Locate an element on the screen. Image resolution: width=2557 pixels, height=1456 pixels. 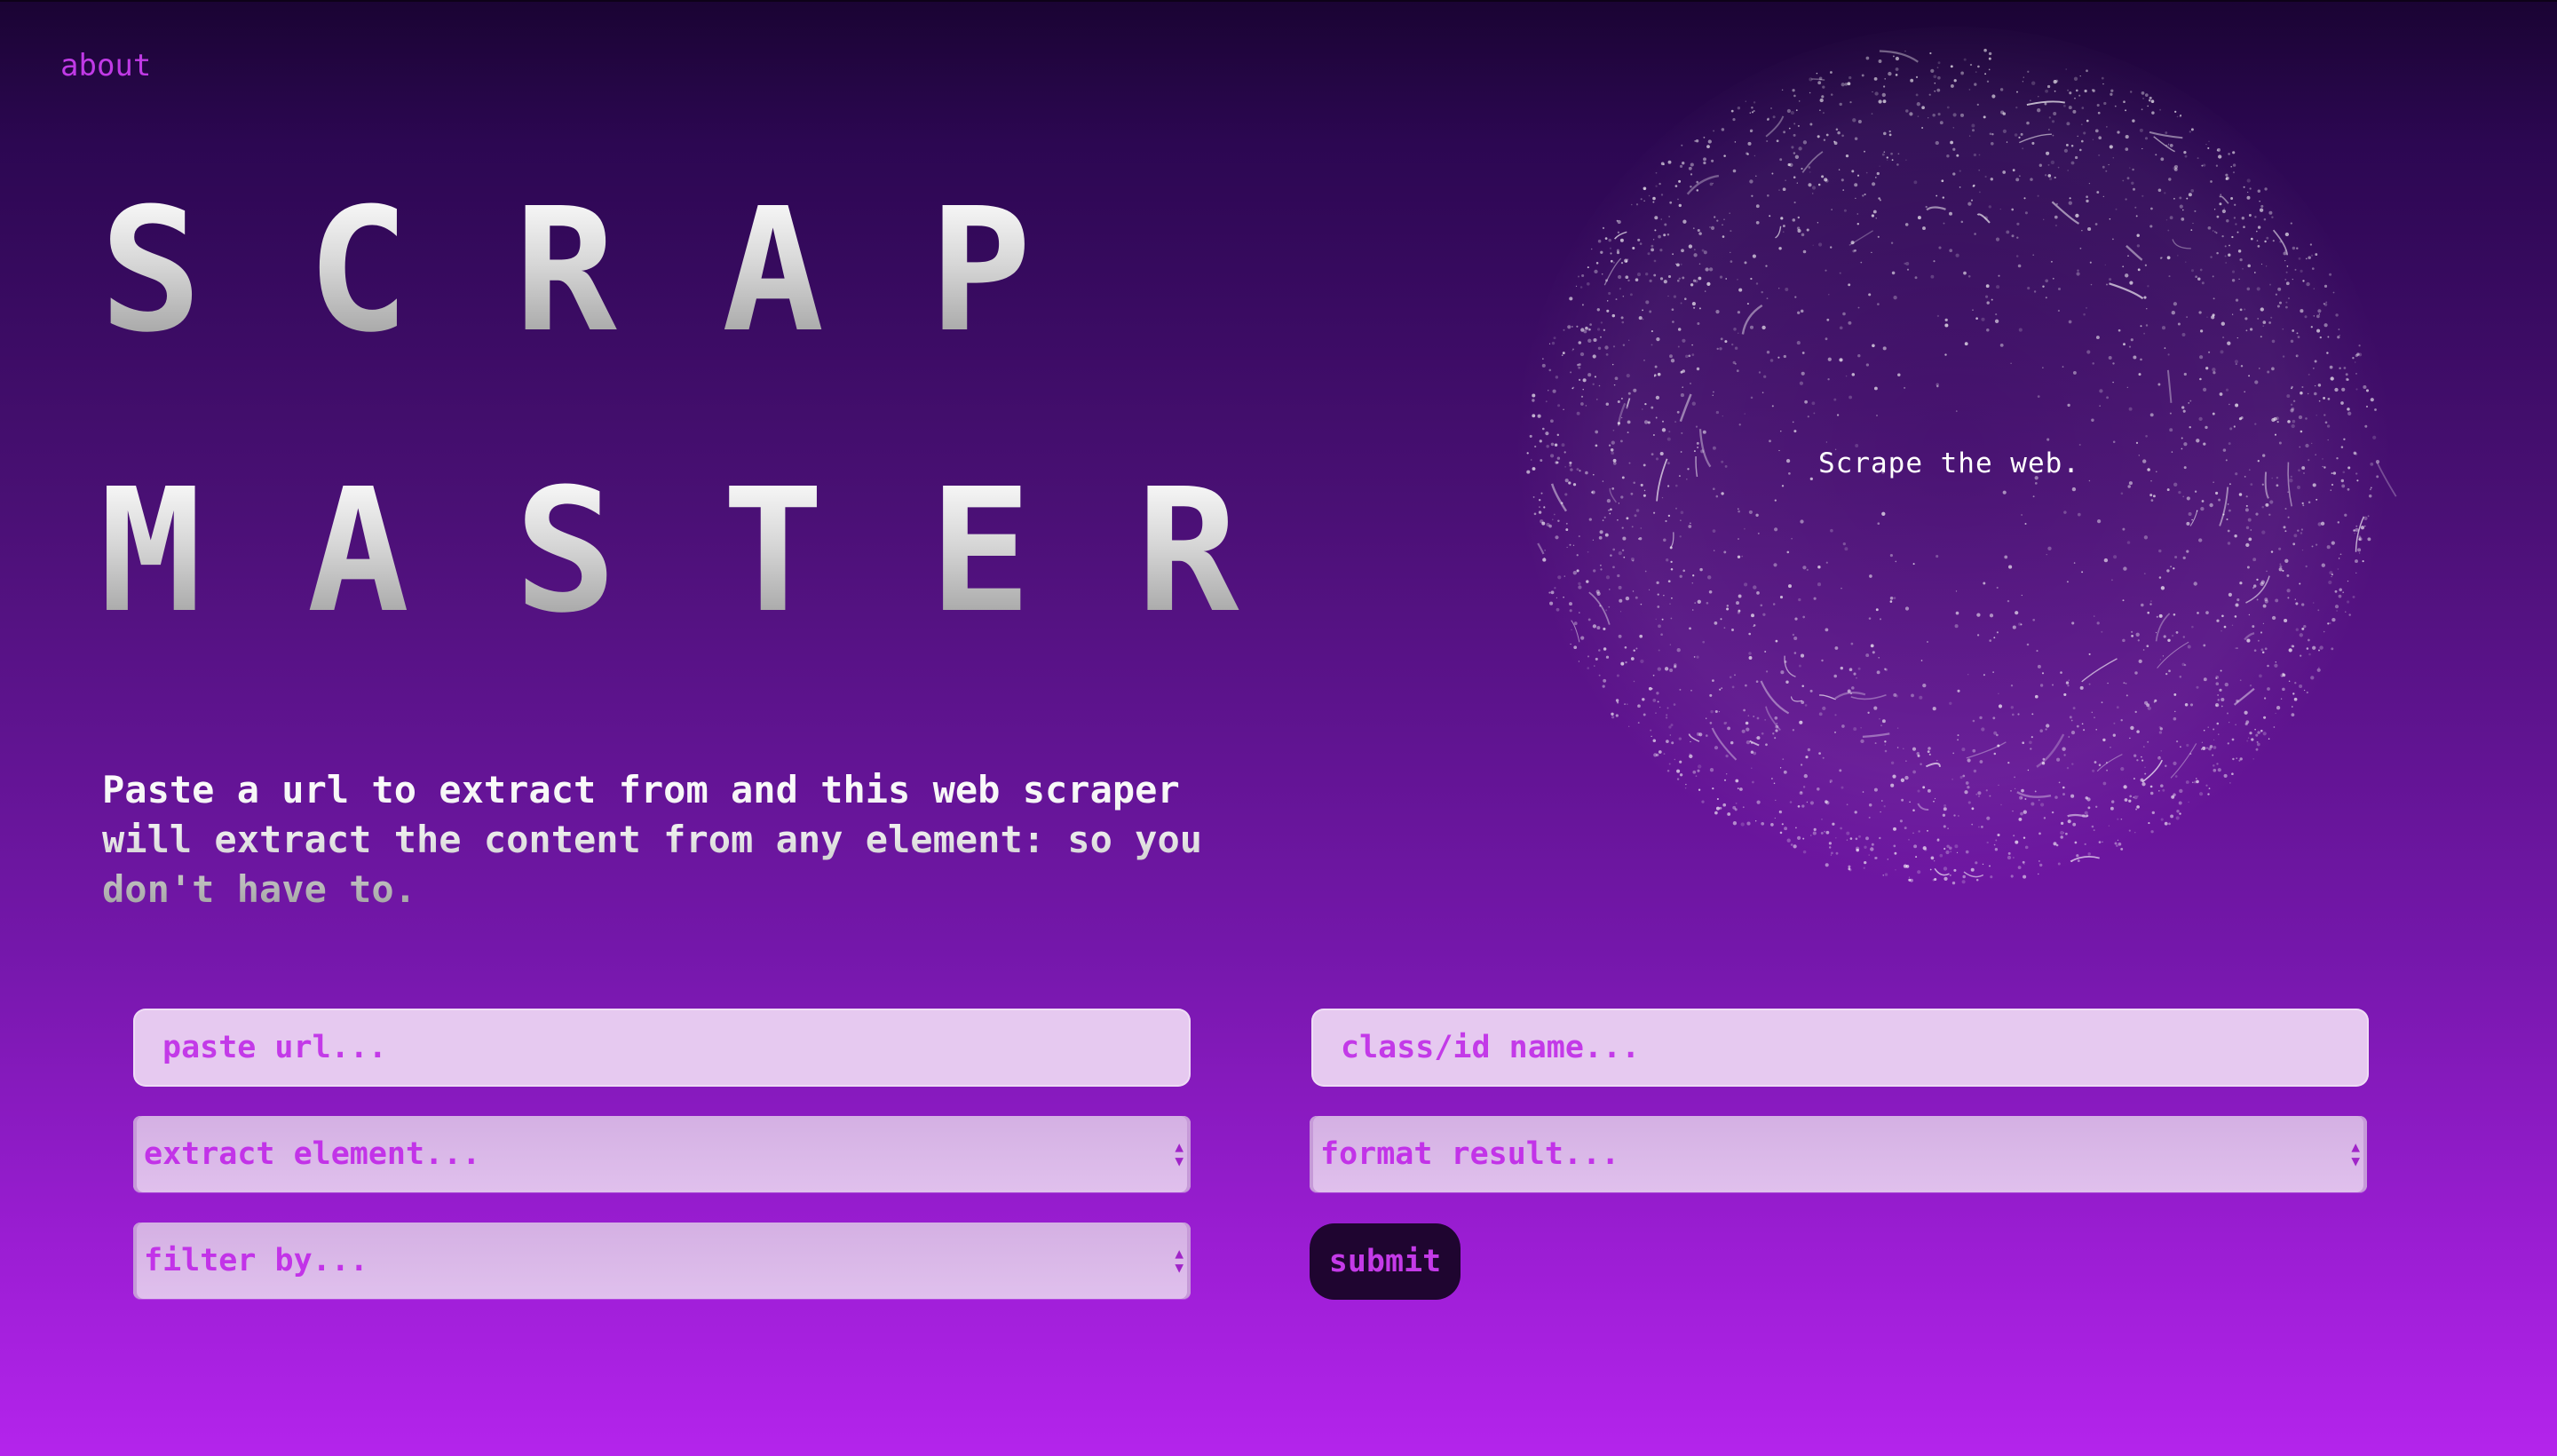
extract-element-select: extract element... ▲ ▼ is located at coordinates (662, 1154).